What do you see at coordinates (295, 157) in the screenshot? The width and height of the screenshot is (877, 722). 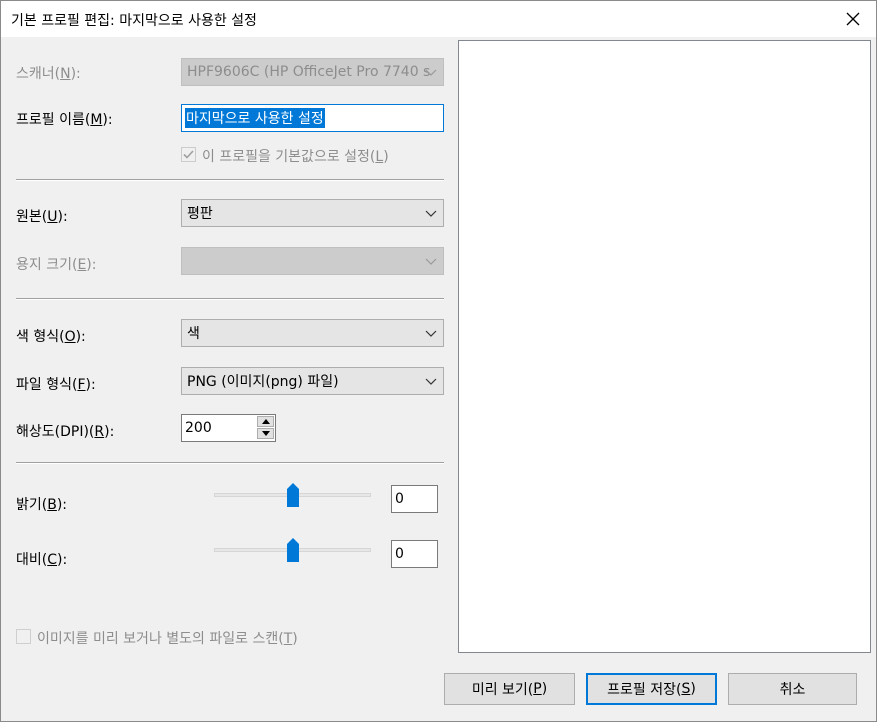 I see `default-profile-label: 이 프로필을 기본값으로 설정(L)` at bounding box center [295, 157].